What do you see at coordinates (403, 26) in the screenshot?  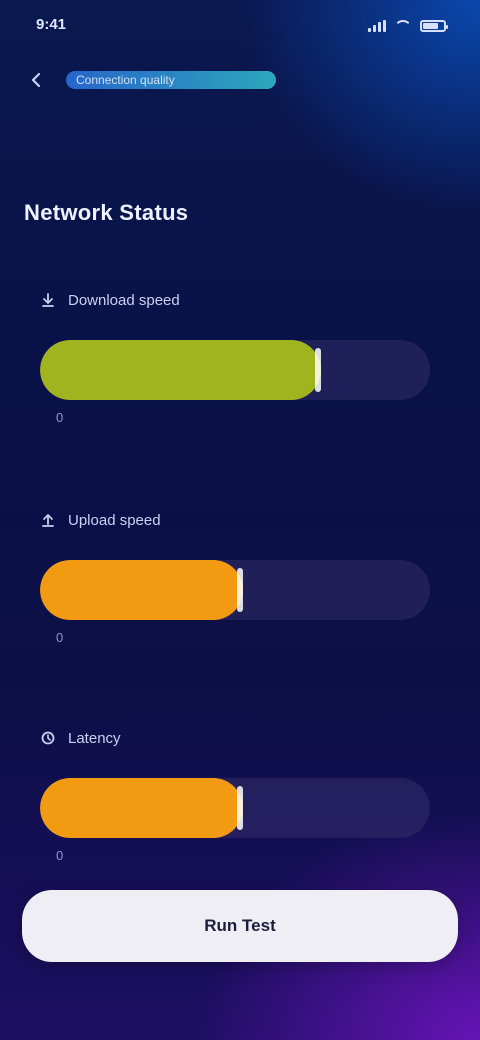 I see `wifi-icon` at bounding box center [403, 26].